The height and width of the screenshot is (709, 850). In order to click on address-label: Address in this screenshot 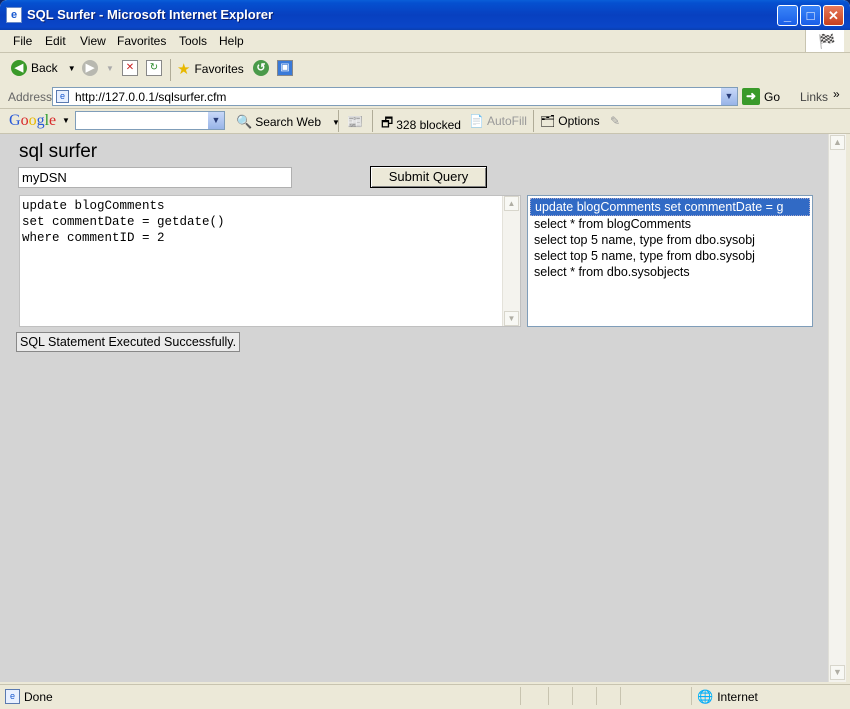, I will do `click(30, 97)`.